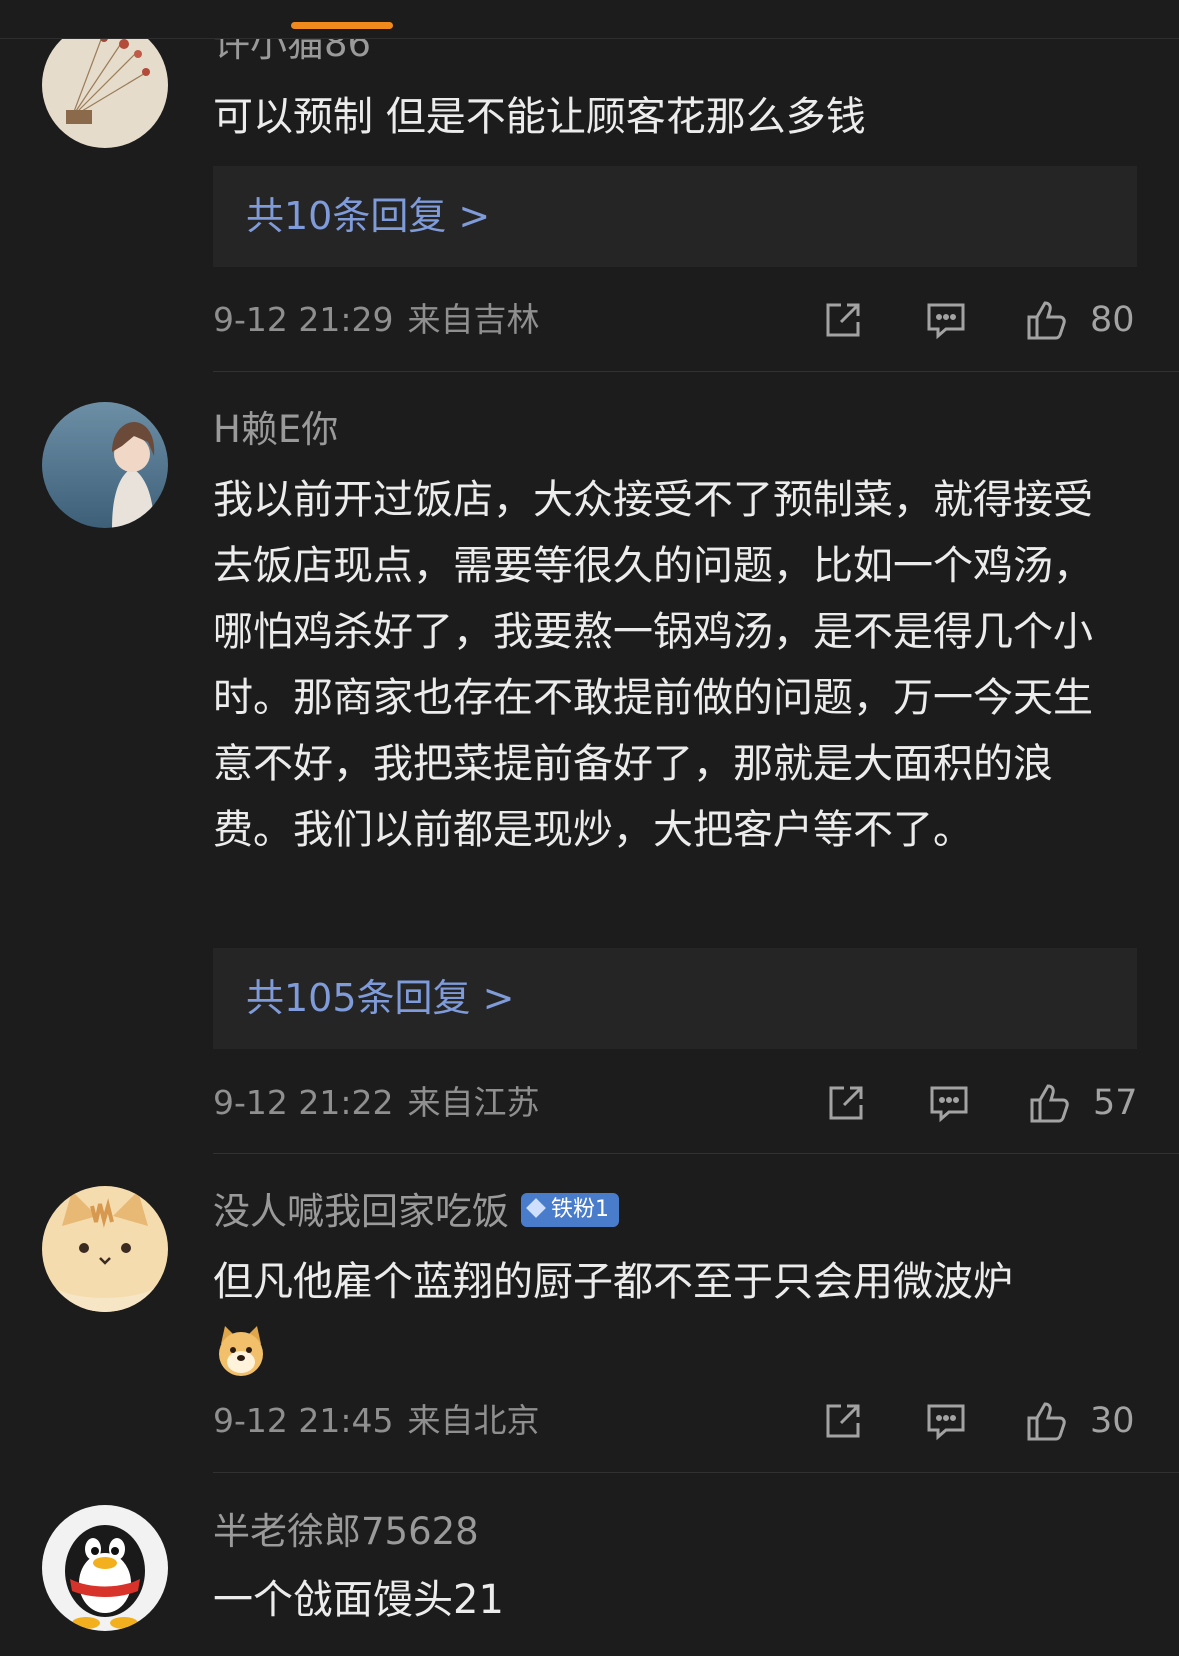 The image size is (1179, 1656). What do you see at coordinates (1112, 320) in the screenshot?
I see `like-count: 80` at bounding box center [1112, 320].